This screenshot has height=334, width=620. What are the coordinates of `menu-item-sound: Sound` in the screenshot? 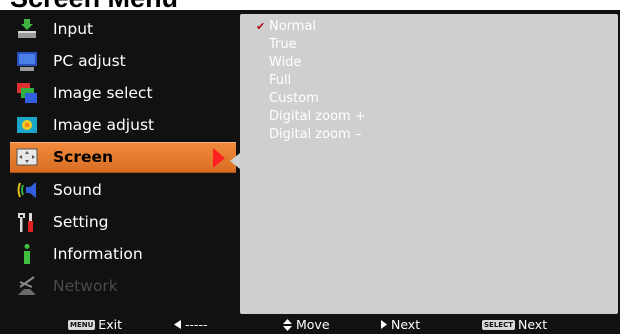 It's located at (123, 190).